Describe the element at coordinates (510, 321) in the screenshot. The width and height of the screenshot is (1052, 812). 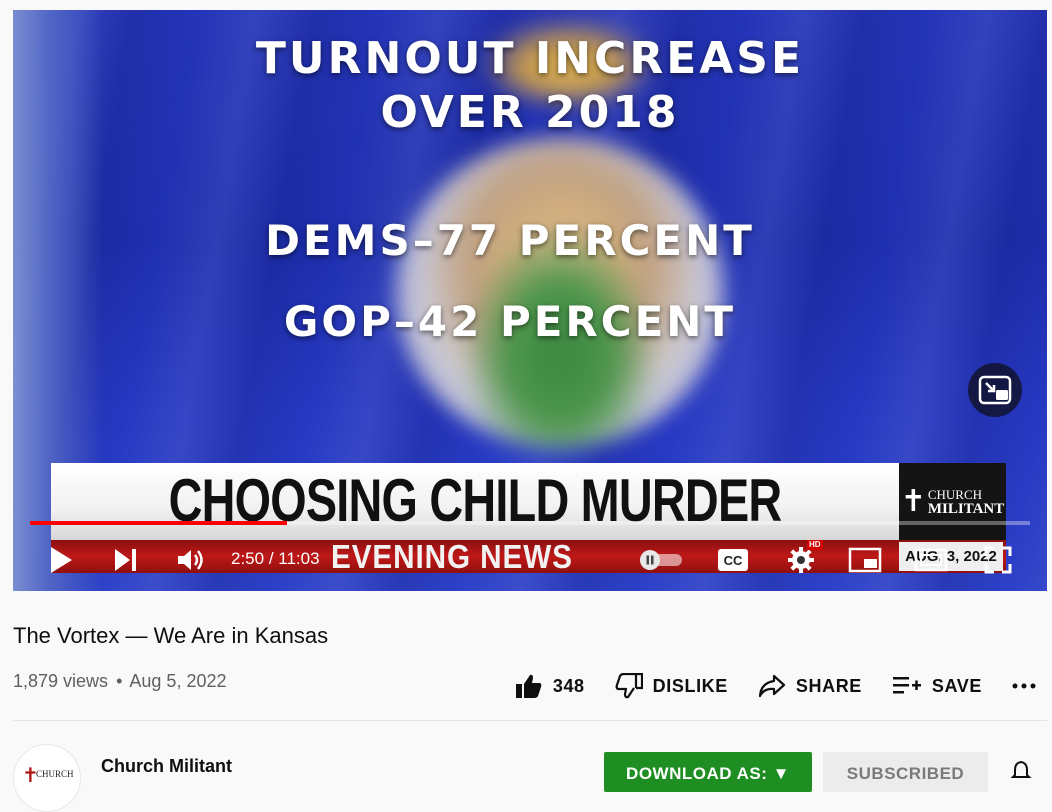
I see `overlay-line-4: GOP–42 PERCENT` at that location.